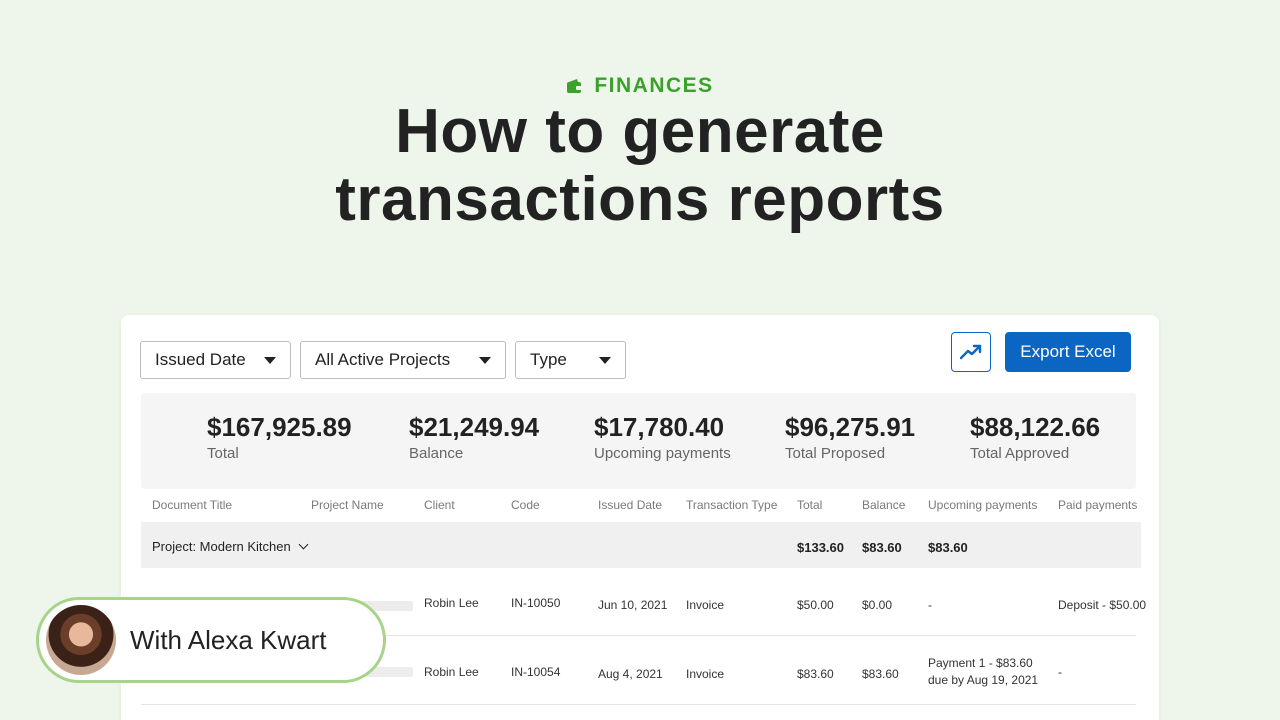 This screenshot has height=720, width=1280. What do you see at coordinates (815, 605) in the screenshot?
I see `cell-total: $50.00` at bounding box center [815, 605].